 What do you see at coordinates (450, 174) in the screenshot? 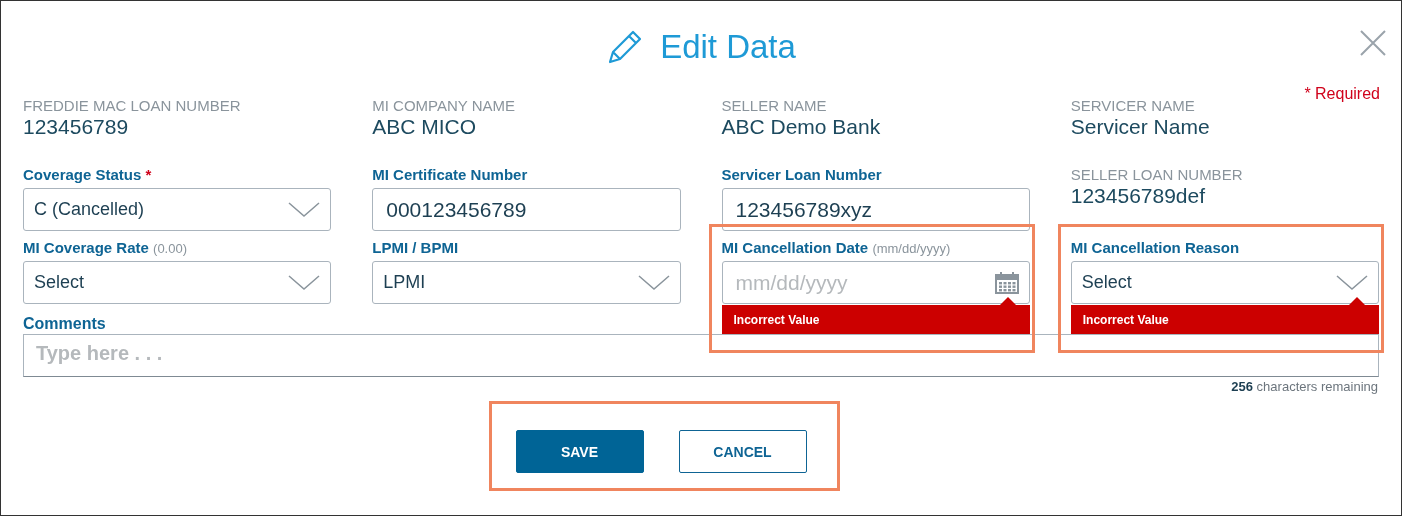
I see `field-label: MI Certificate Number` at bounding box center [450, 174].